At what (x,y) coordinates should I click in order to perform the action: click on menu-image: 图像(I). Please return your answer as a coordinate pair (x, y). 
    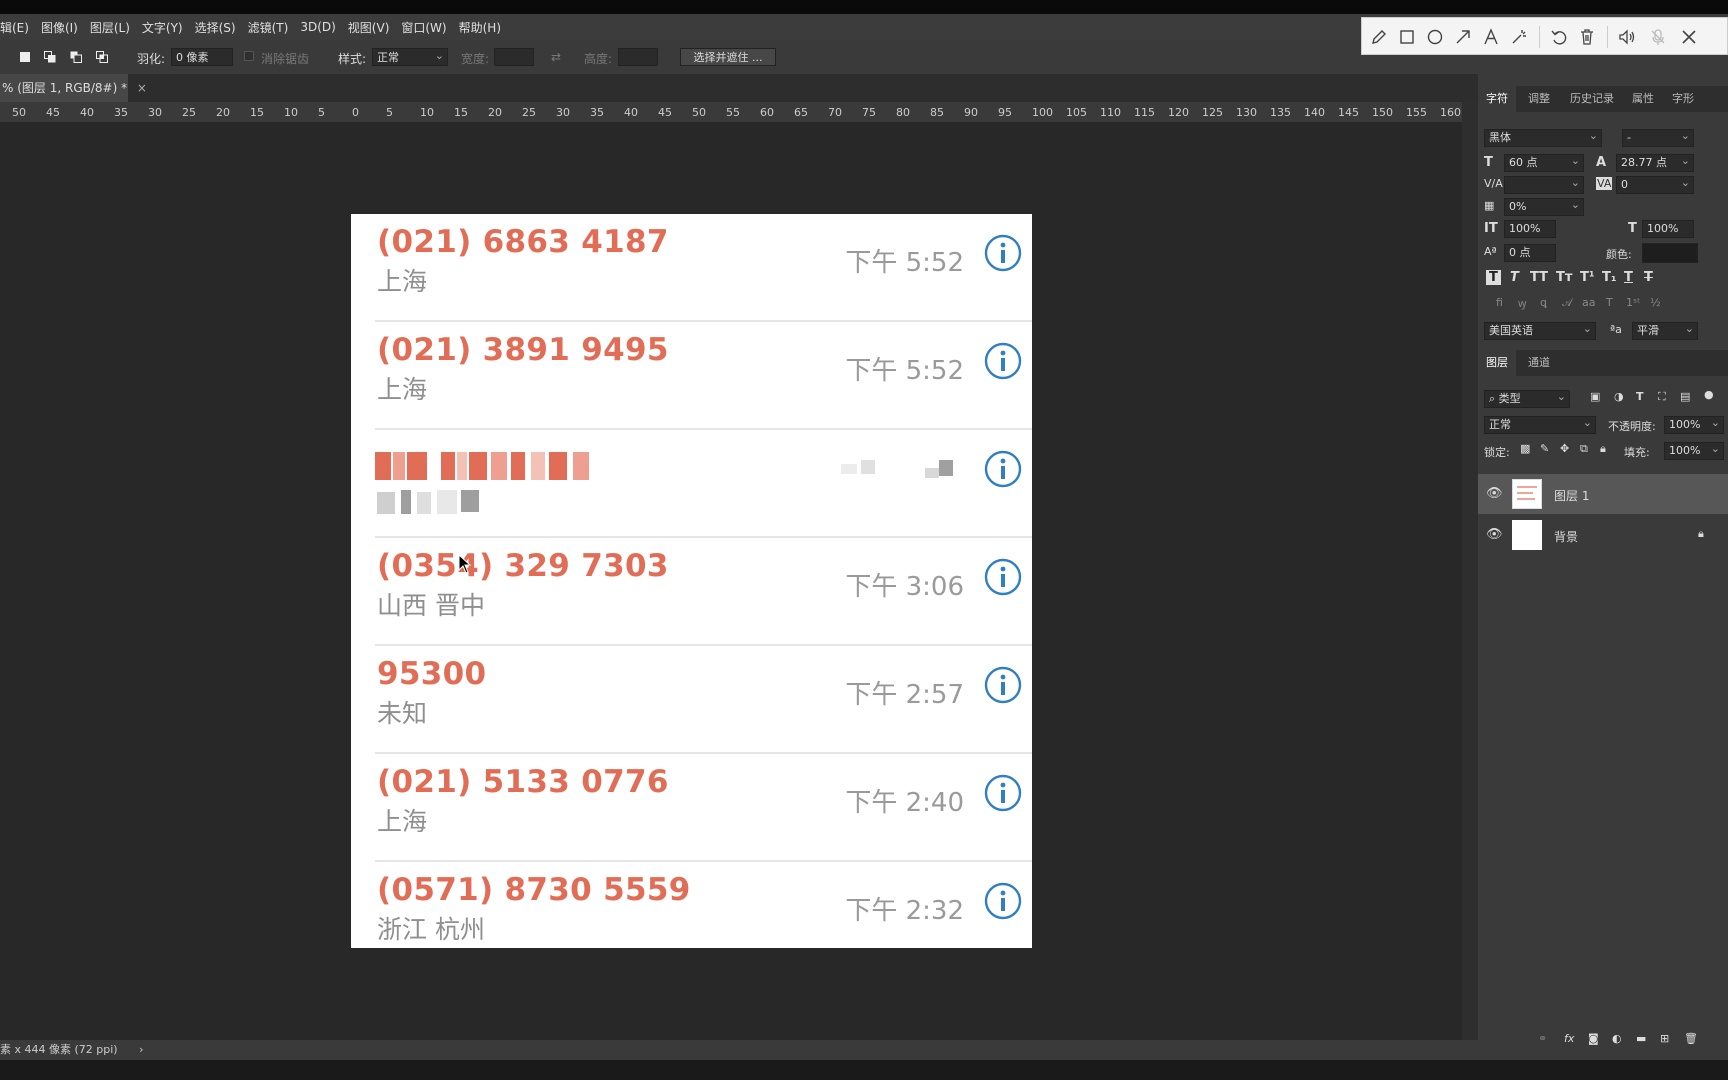
    Looking at the image, I should click on (59, 27).